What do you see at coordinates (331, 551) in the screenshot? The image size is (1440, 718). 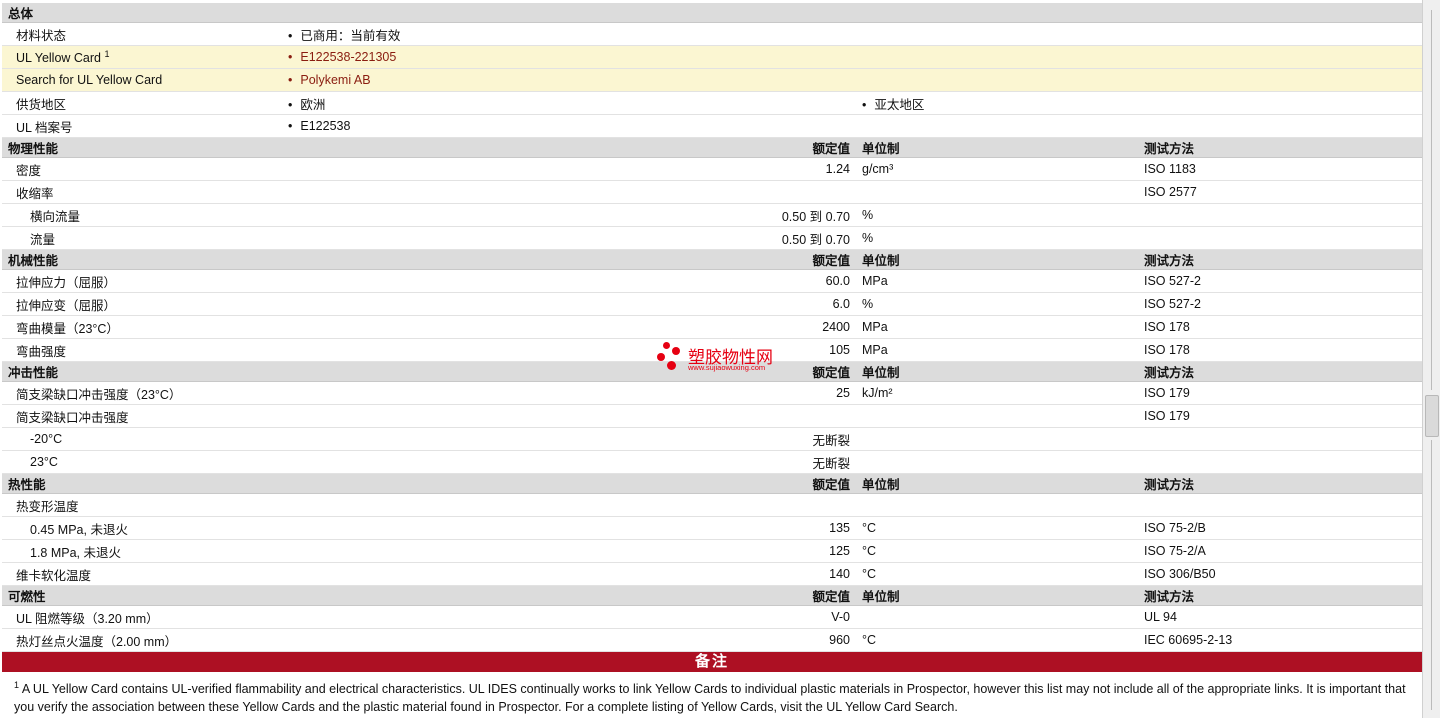 I see `row-label: 1.8 MPa, 未退火` at bounding box center [331, 551].